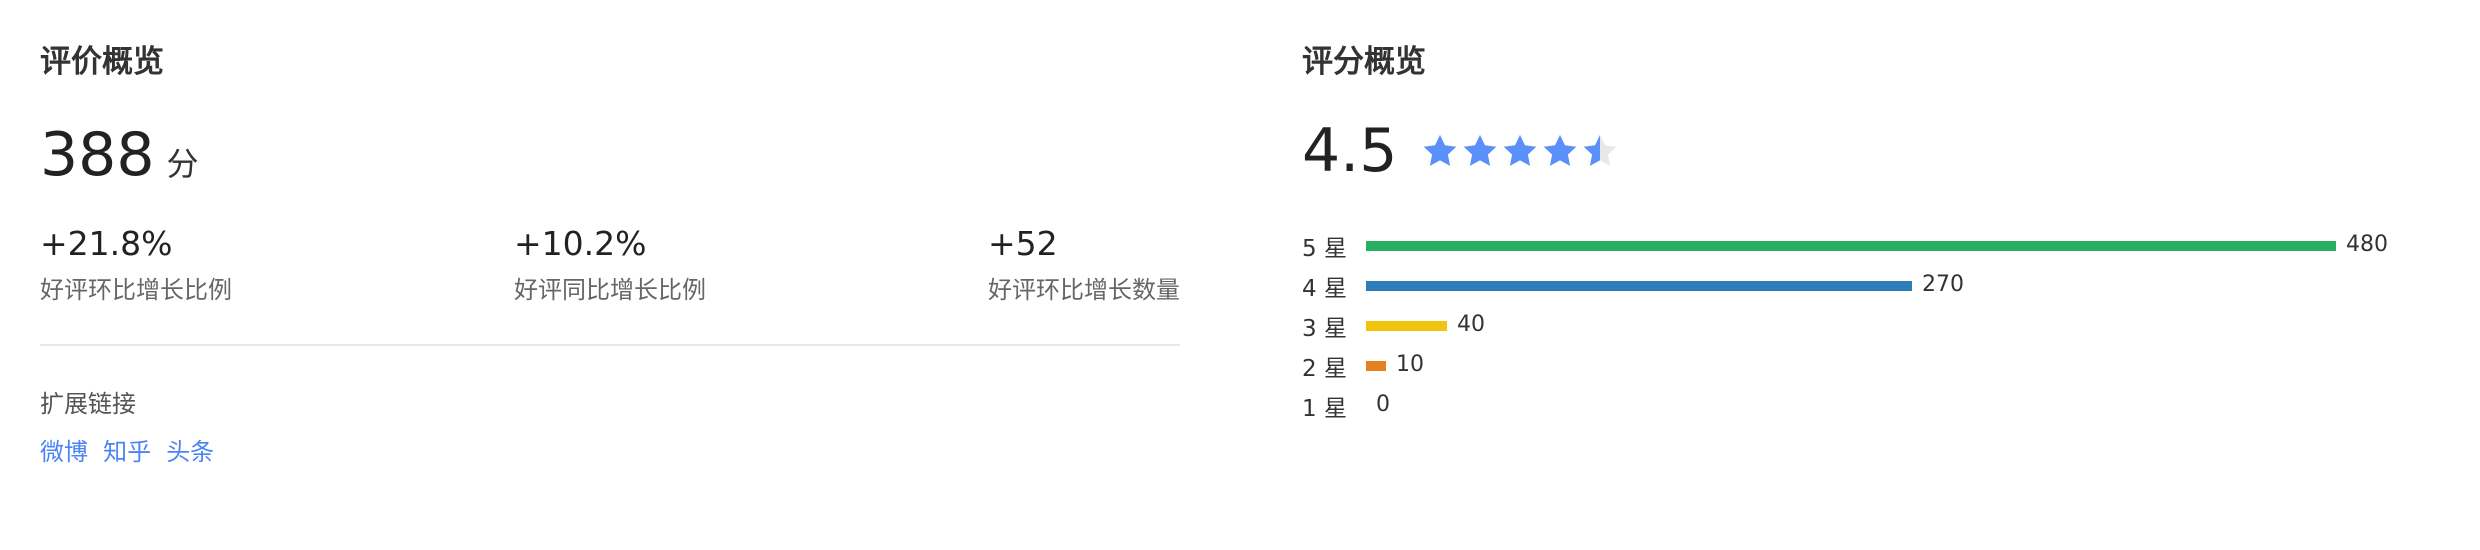 The width and height of the screenshot is (2480, 550). Describe the element at coordinates (1410, 364) in the screenshot. I see `rating-bar-count: 10` at that location.